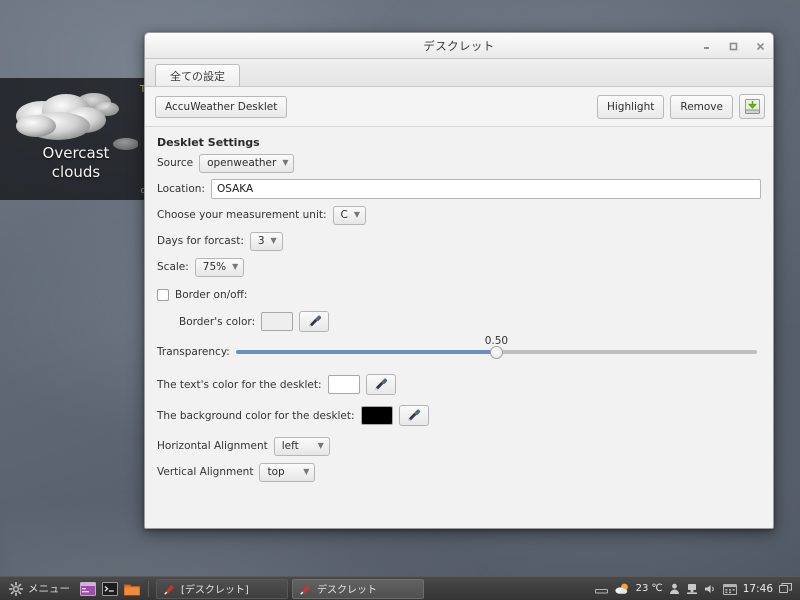 This screenshot has width=800, height=600. Describe the element at coordinates (76, 163) in the screenshot. I see `desklet-condition-label: Overcast clouds` at that location.